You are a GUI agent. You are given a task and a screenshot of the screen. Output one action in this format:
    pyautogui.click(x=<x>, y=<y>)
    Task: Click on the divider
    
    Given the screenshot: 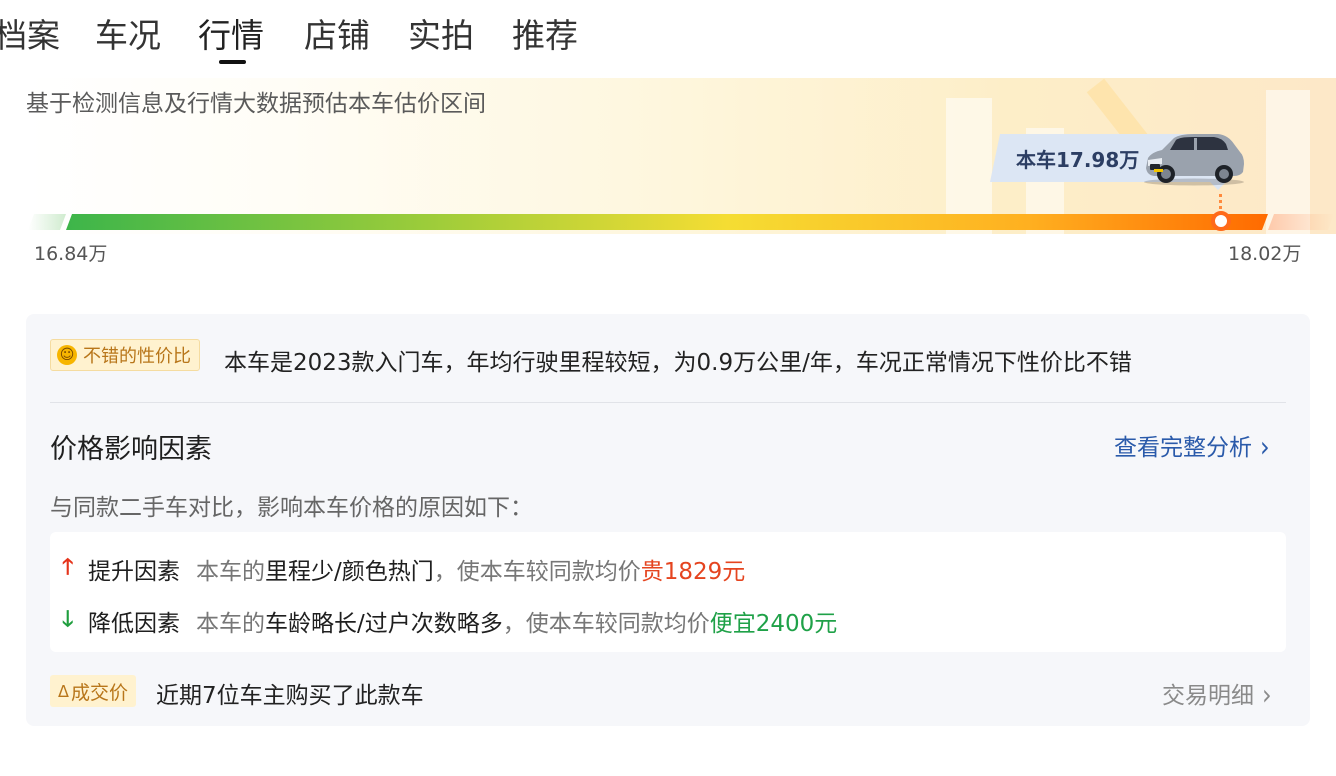 What is the action you would take?
    pyautogui.click(x=668, y=402)
    